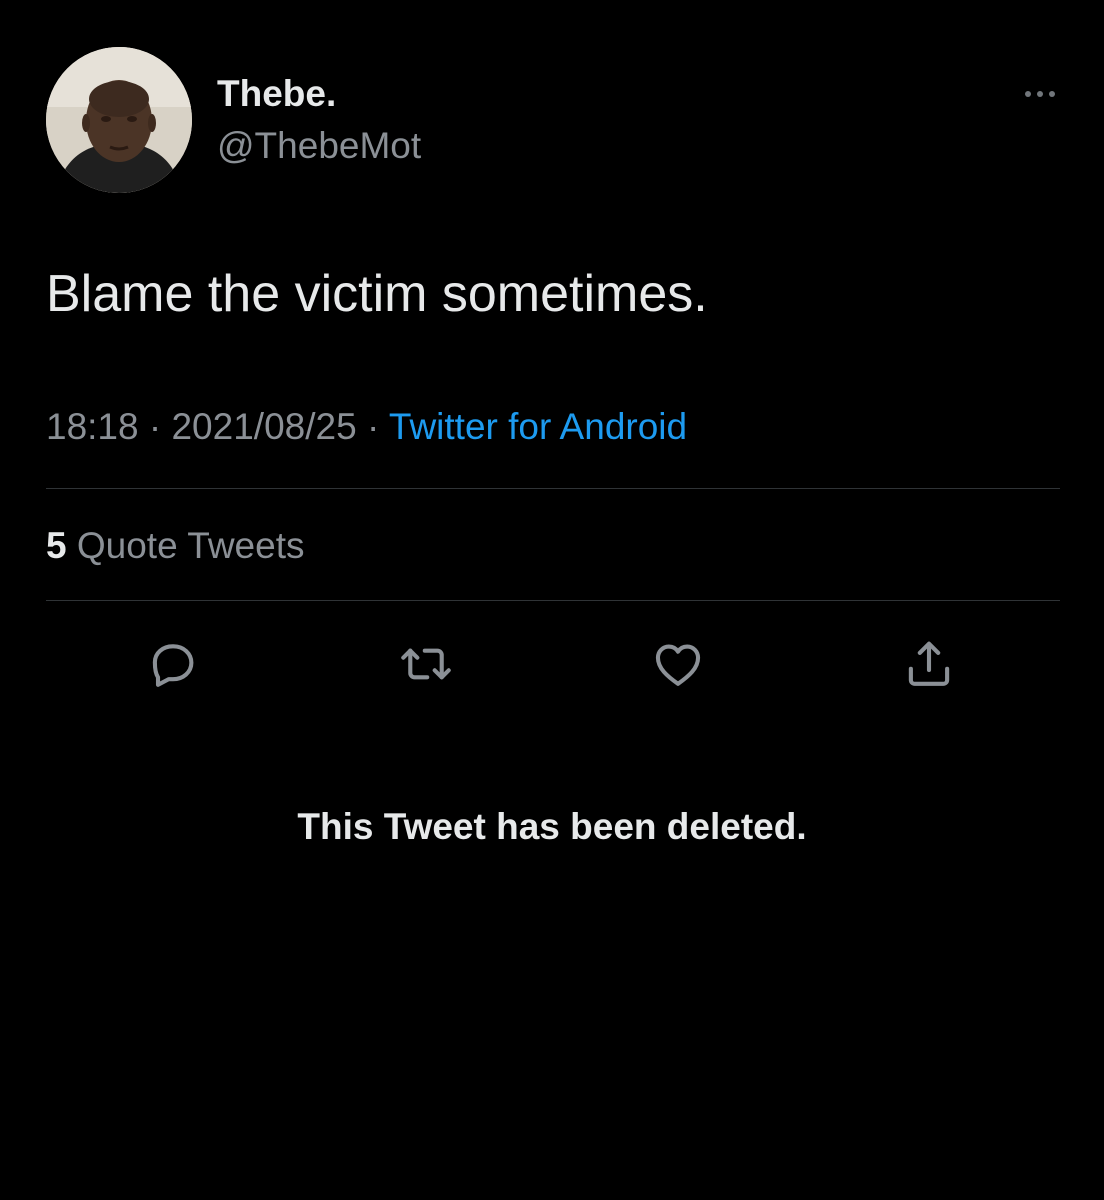  I want to click on deleted-quoted-tweet-notice: This Tweet has been deleted., so click(552, 826).